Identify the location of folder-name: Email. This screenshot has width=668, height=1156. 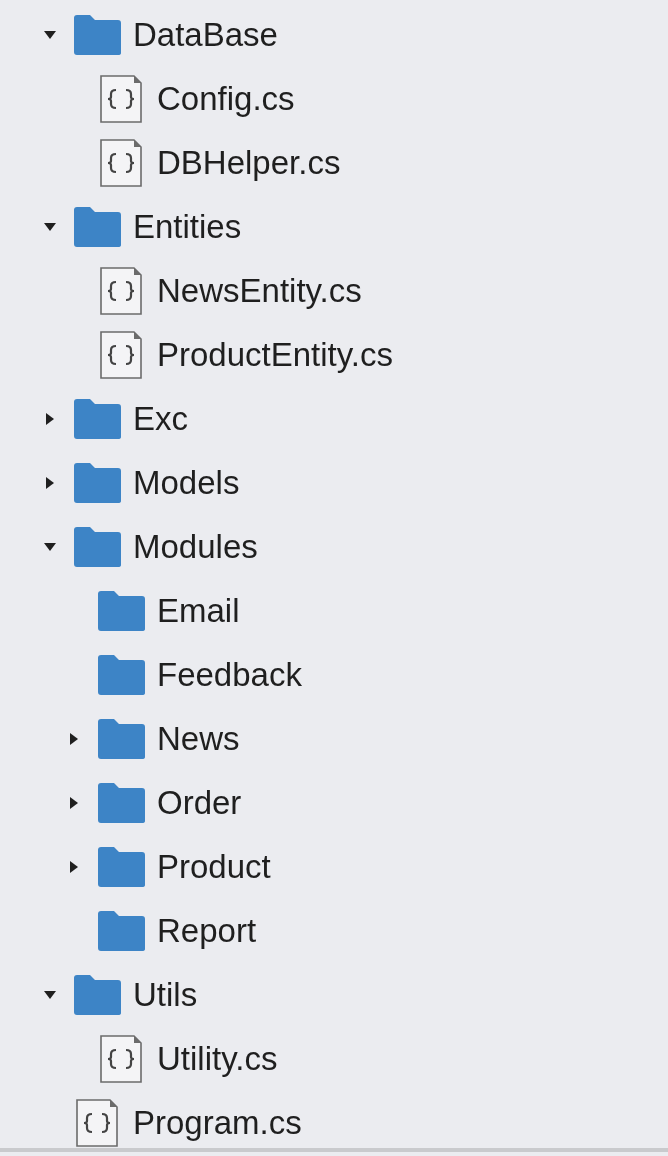
(198, 611).